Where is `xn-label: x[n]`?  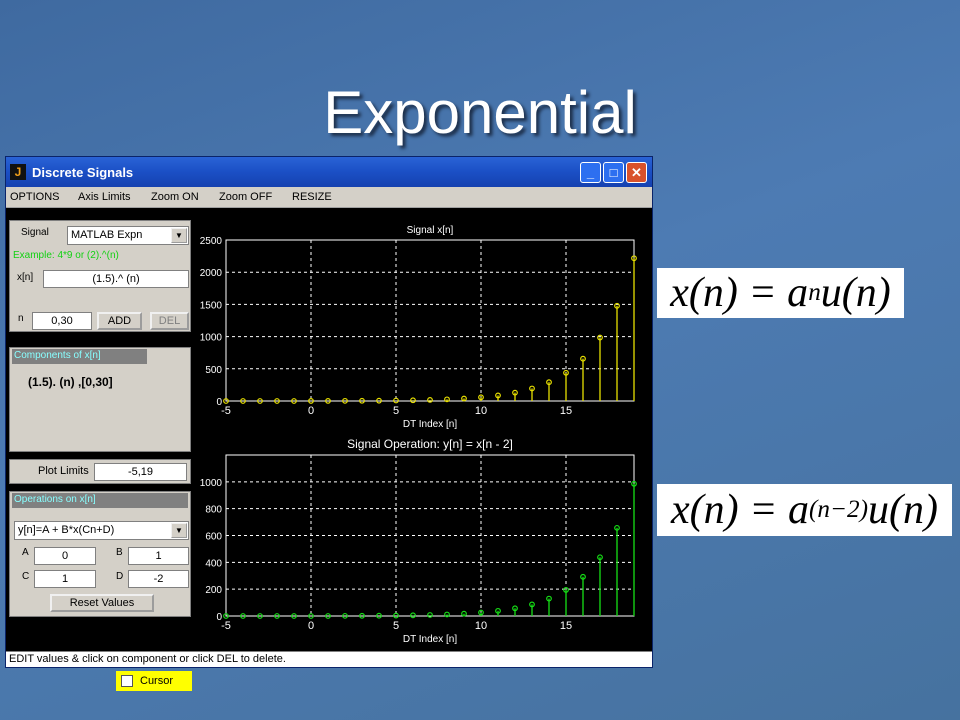
xn-label: x[n] is located at coordinates (25, 277).